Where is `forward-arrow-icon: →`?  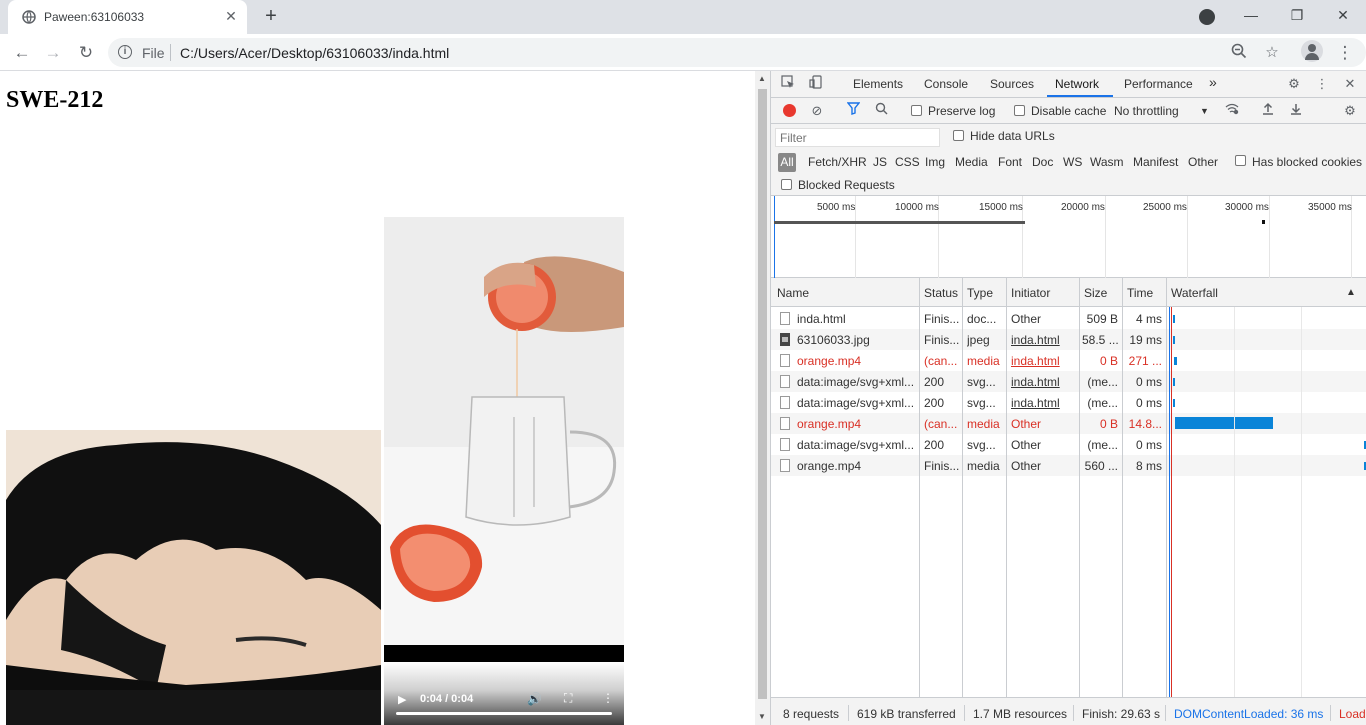 forward-arrow-icon: → is located at coordinates (53, 53).